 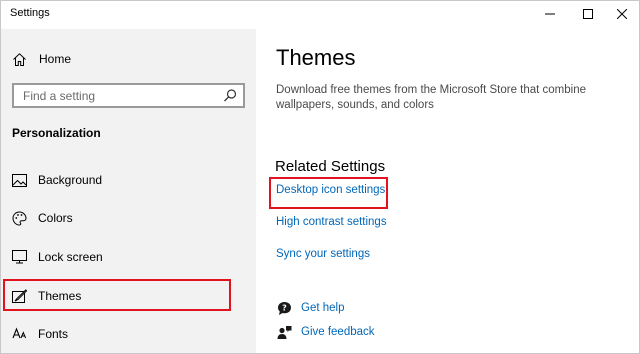 I want to click on monitor-icon, so click(x=19, y=257).